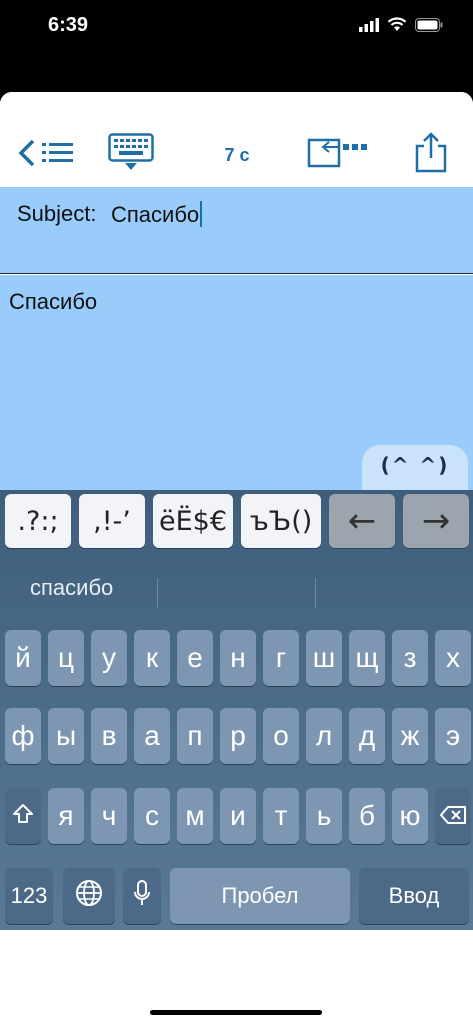 Image resolution: width=473 pixels, height=1024 pixels. What do you see at coordinates (195, 658) in the screenshot?
I see `key-letter: е` at bounding box center [195, 658].